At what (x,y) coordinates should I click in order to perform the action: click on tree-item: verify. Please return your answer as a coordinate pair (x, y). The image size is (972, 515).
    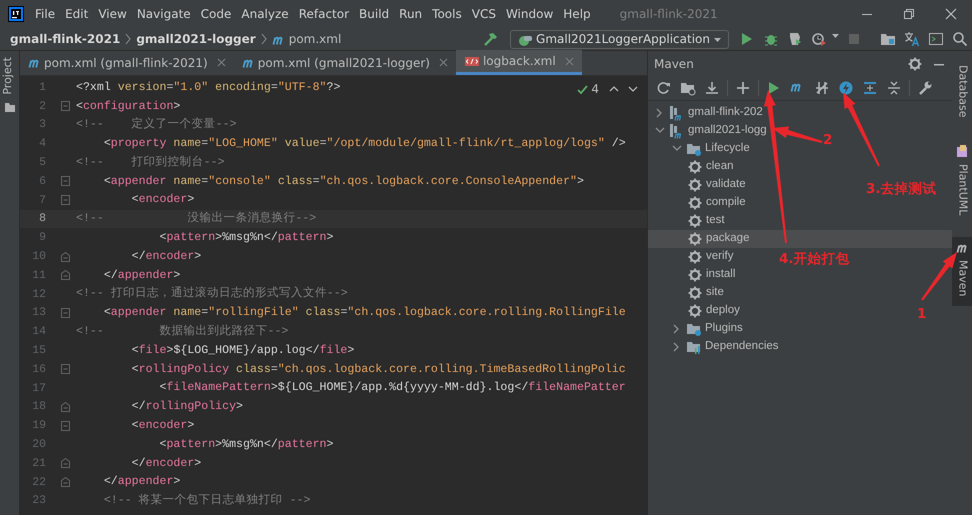
    Looking at the image, I should click on (711, 257).